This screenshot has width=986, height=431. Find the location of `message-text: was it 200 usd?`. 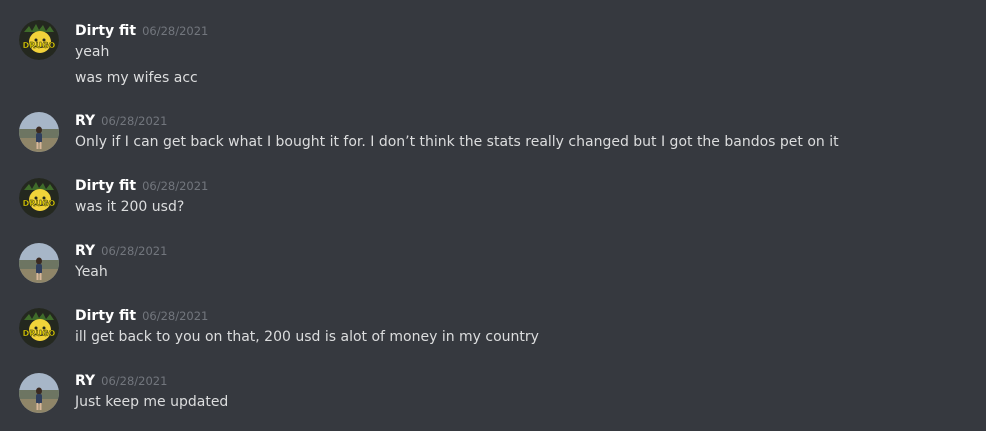

message-text: was it 200 usd? is located at coordinates (130, 207).